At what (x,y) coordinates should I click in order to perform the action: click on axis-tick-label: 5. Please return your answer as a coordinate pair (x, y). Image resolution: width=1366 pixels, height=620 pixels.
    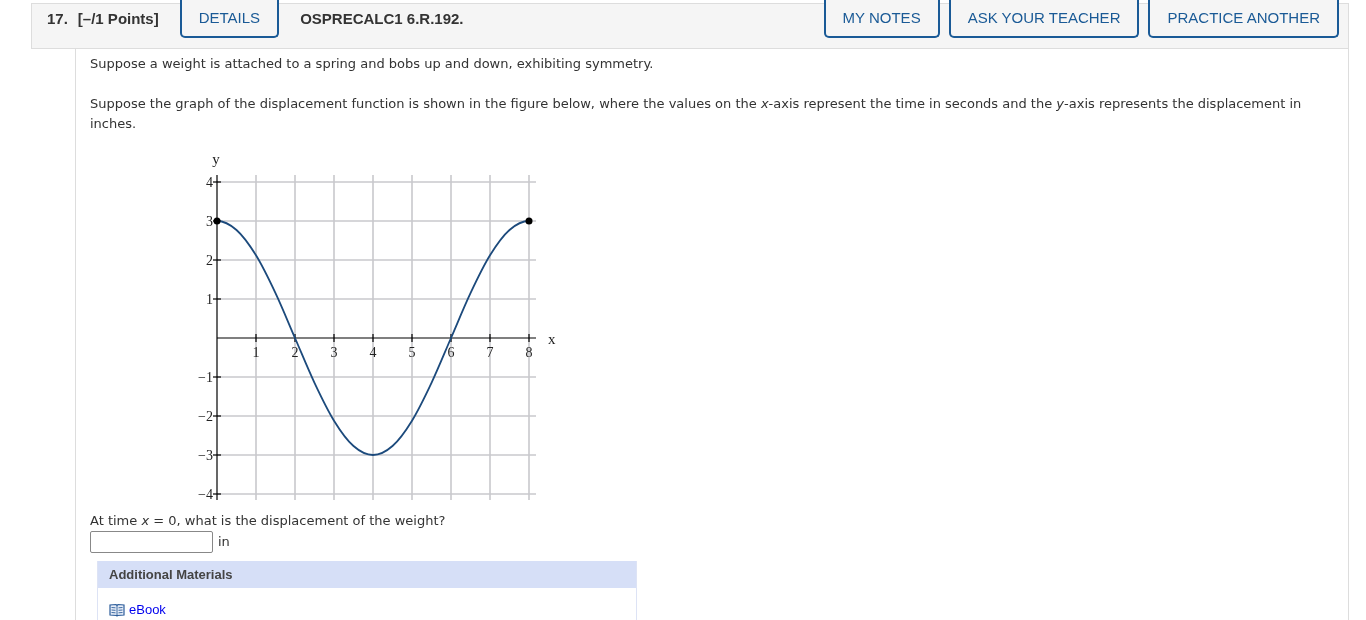
    Looking at the image, I should click on (412, 352).